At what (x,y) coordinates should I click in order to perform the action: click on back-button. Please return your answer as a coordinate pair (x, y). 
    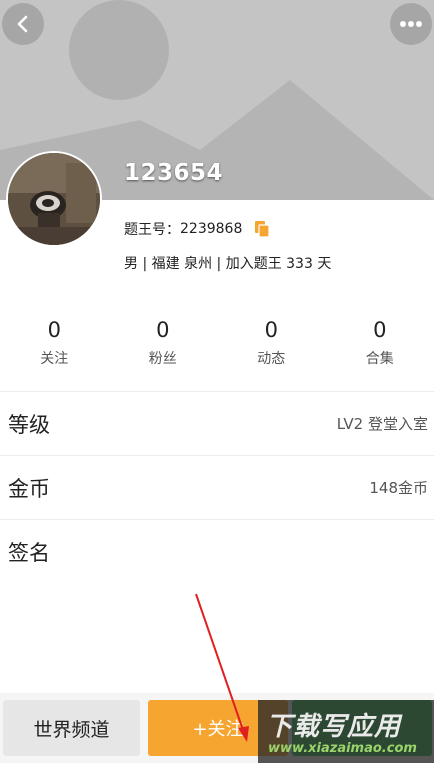
    Looking at the image, I should click on (23, 24).